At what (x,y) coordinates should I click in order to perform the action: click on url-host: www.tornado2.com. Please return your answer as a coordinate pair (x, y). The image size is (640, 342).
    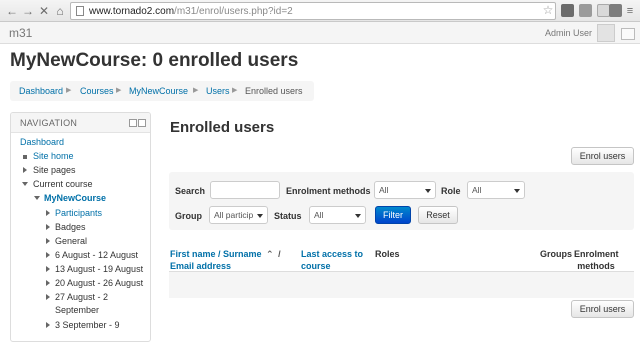
    Looking at the image, I should click on (132, 11).